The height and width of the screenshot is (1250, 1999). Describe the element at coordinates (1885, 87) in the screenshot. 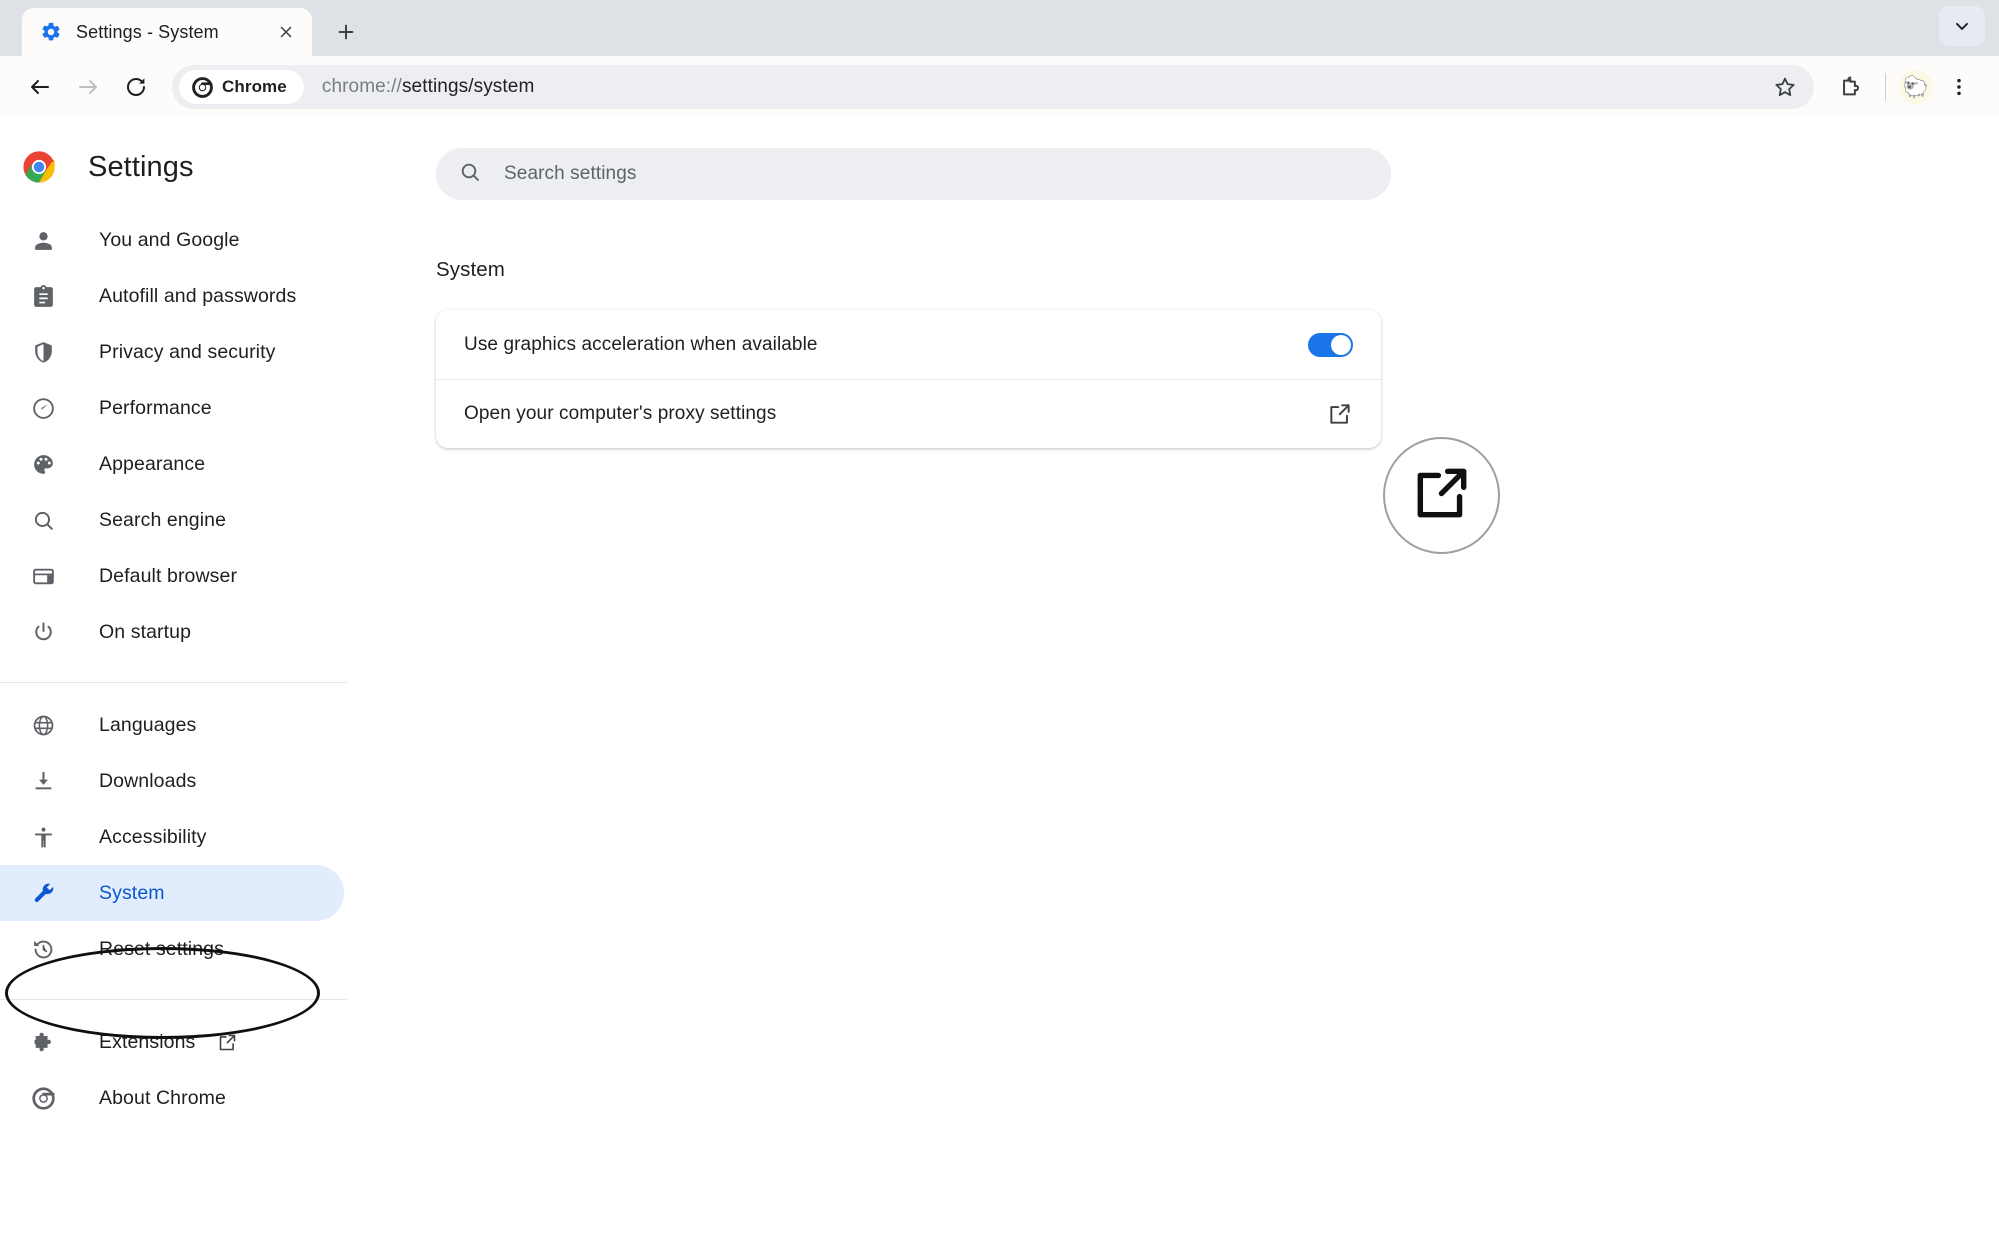

I see `toolbar-divider` at that location.